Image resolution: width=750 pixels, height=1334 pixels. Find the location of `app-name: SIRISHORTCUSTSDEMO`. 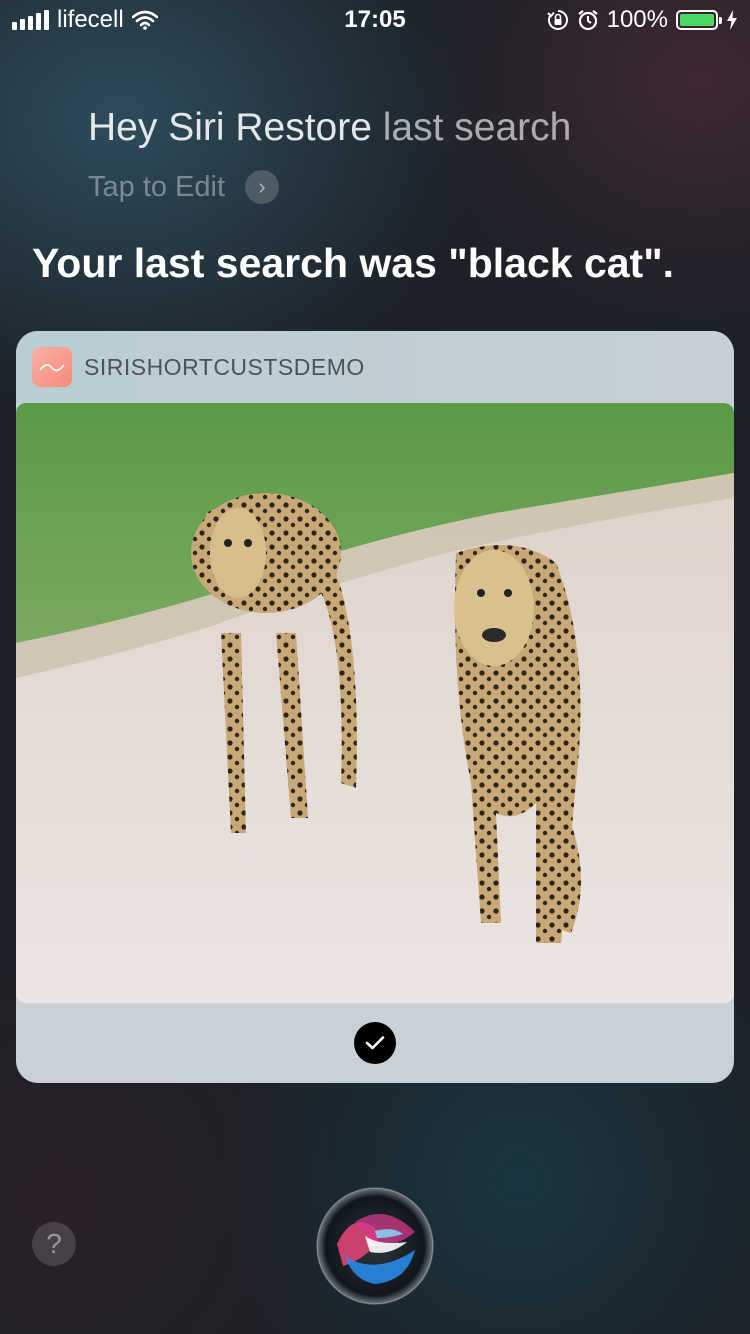

app-name: SIRISHORTCUSTSDEMO is located at coordinates (224, 366).